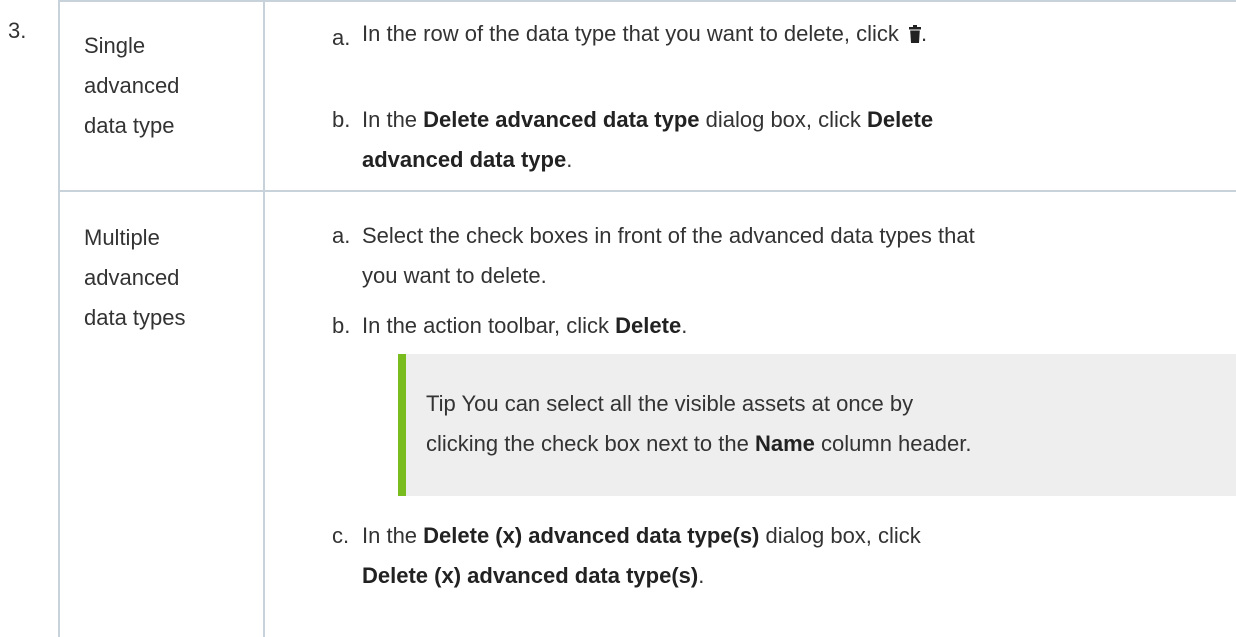 The image size is (1236, 637). What do you see at coordinates (647, 160) in the screenshot?
I see `text-line: advanced data type.` at bounding box center [647, 160].